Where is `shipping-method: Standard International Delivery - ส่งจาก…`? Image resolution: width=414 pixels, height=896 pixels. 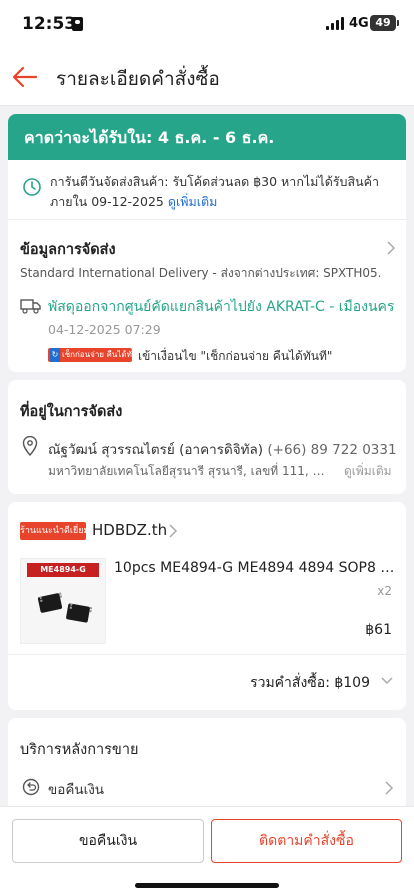
shipping-method: Standard International Delivery - ส่งจาก… is located at coordinates (200, 273).